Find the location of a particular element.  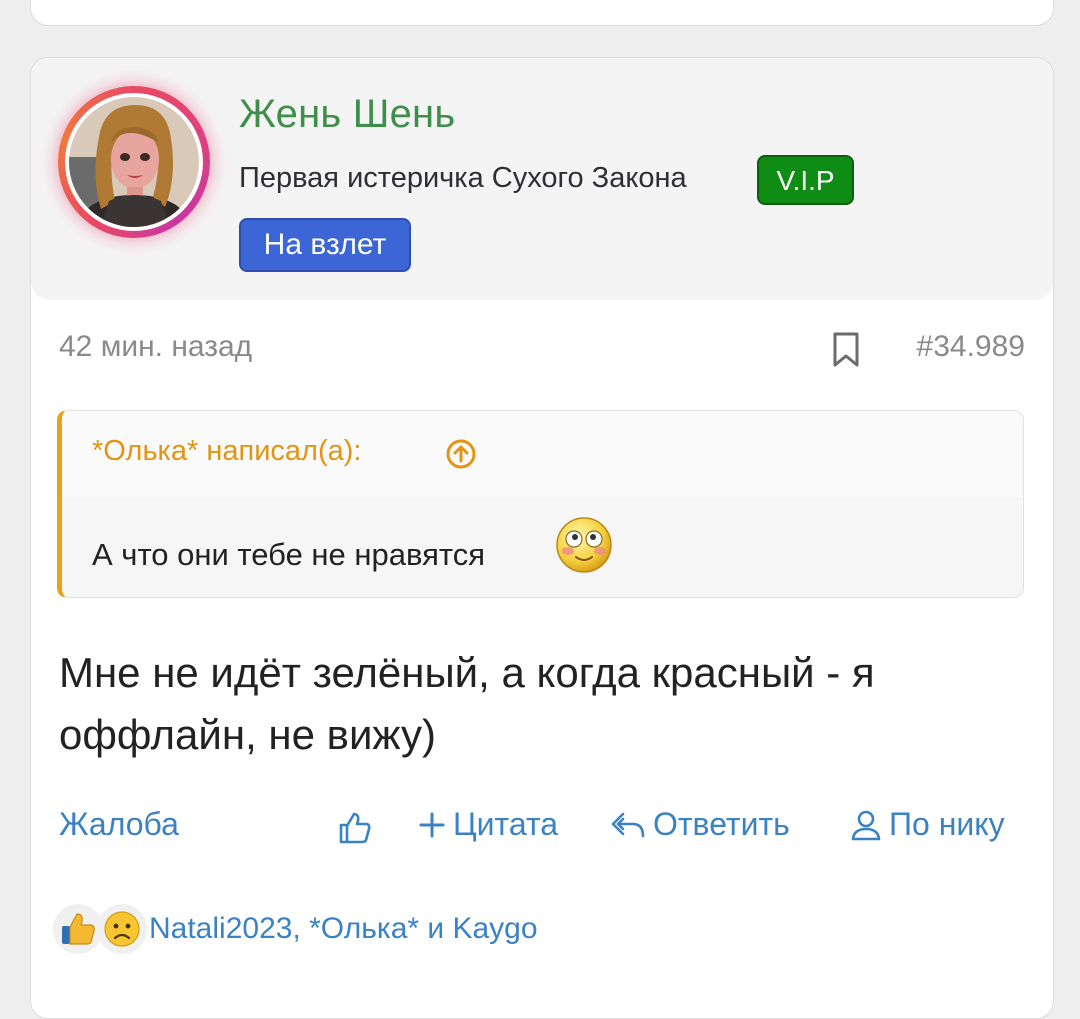

quote-header: *Олька* написал(а): is located at coordinates (542, 454).